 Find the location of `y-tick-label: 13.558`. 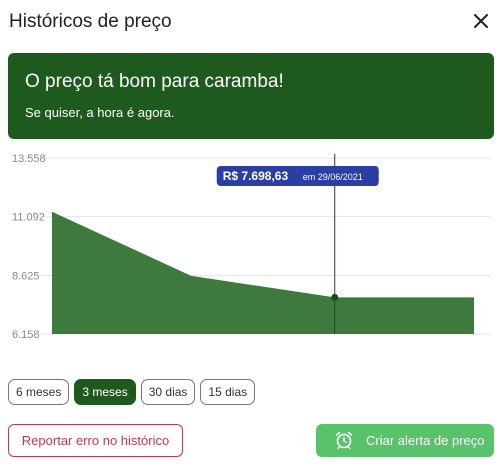

y-tick-label: 13.558 is located at coordinates (29, 159).